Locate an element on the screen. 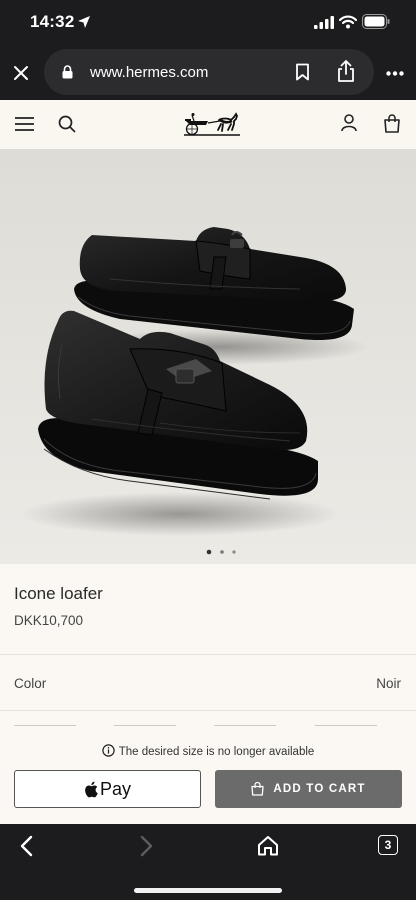 The height and width of the screenshot is (900, 416). menu-icon is located at coordinates (24, 124).